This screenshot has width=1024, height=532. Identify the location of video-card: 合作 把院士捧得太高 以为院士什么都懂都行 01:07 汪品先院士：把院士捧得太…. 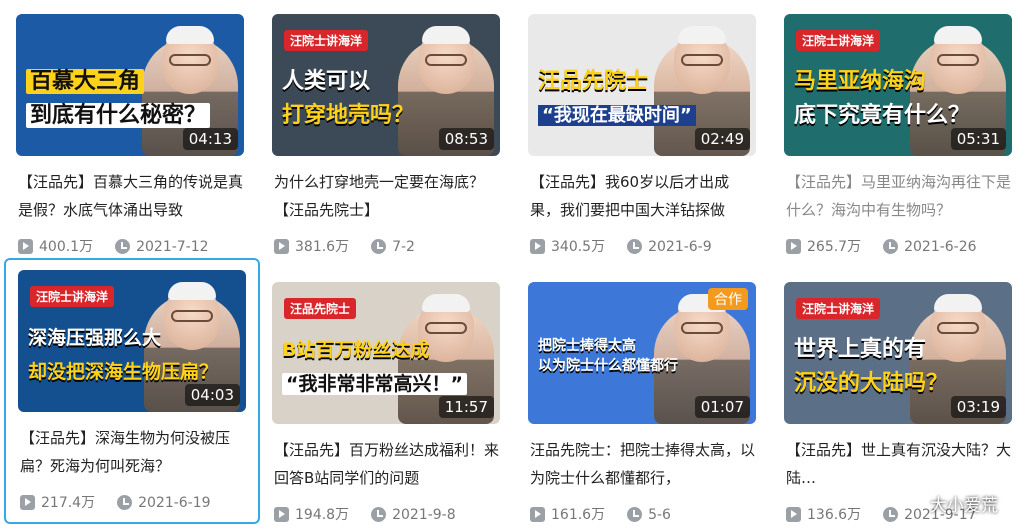
(644, 407).